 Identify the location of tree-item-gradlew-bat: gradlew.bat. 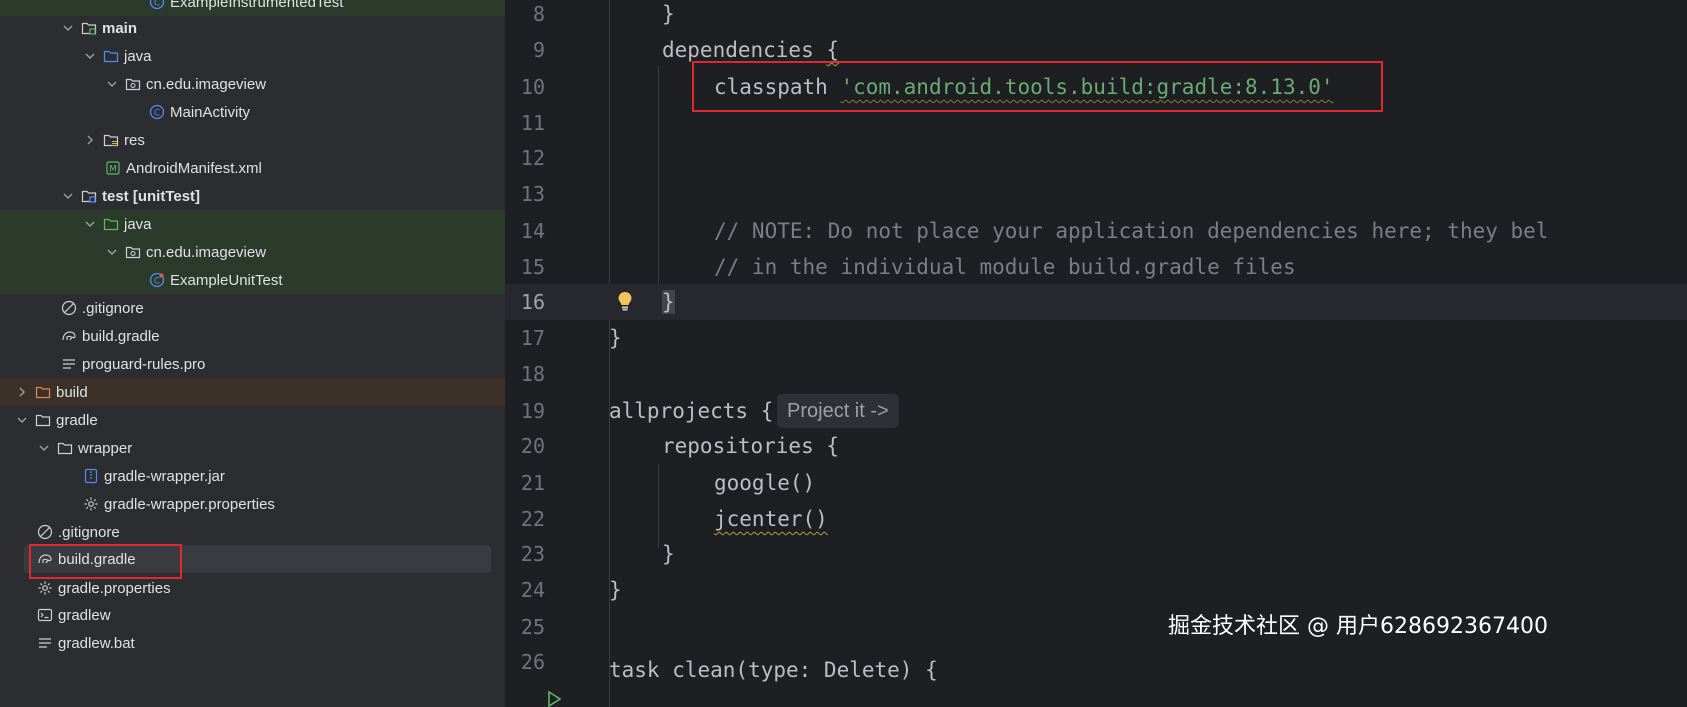
(252, 643).